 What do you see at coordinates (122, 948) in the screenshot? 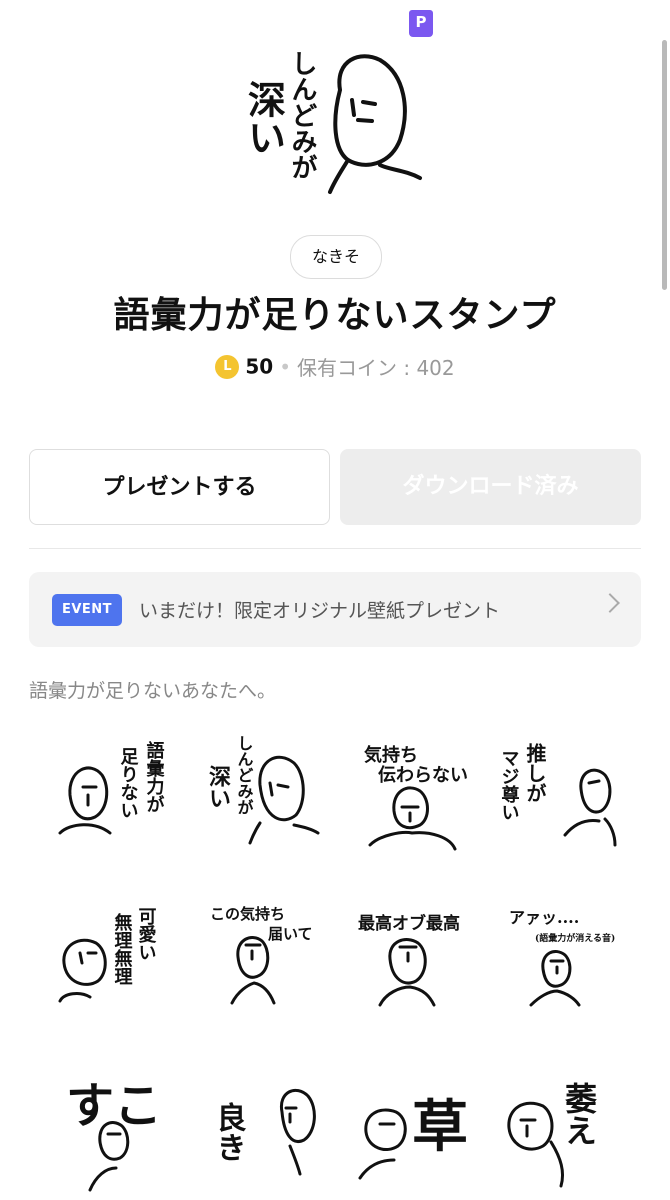
I see `sticker-5-text-b: 無理無理` at bounding box center [122, 948].